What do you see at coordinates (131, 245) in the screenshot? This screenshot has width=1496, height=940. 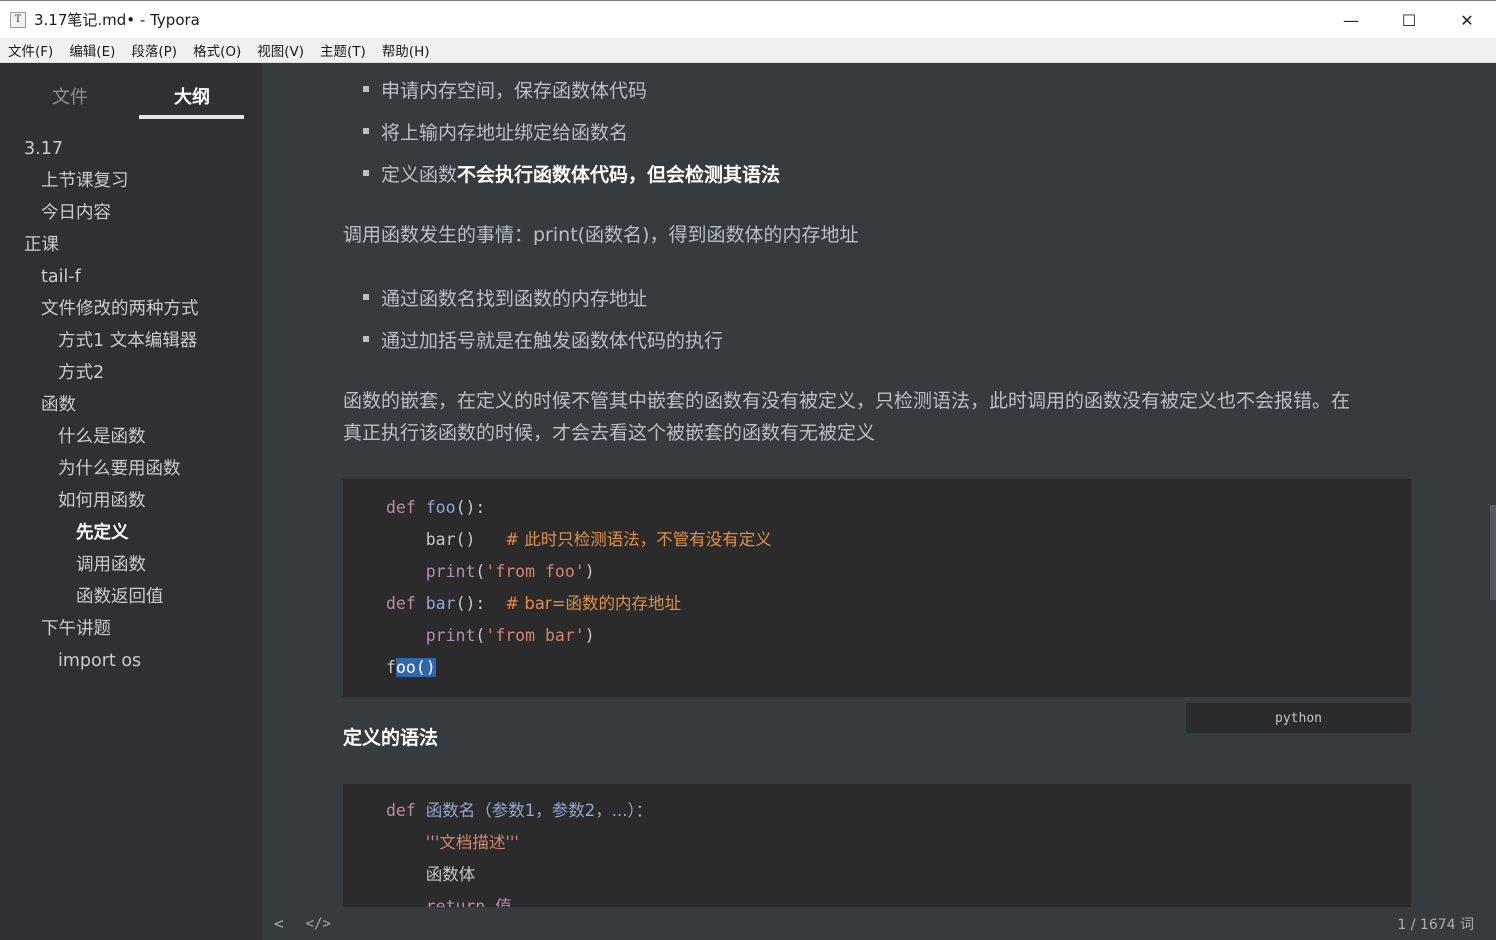 I see `outline-item: 正课` at bounding box center [131, 245].